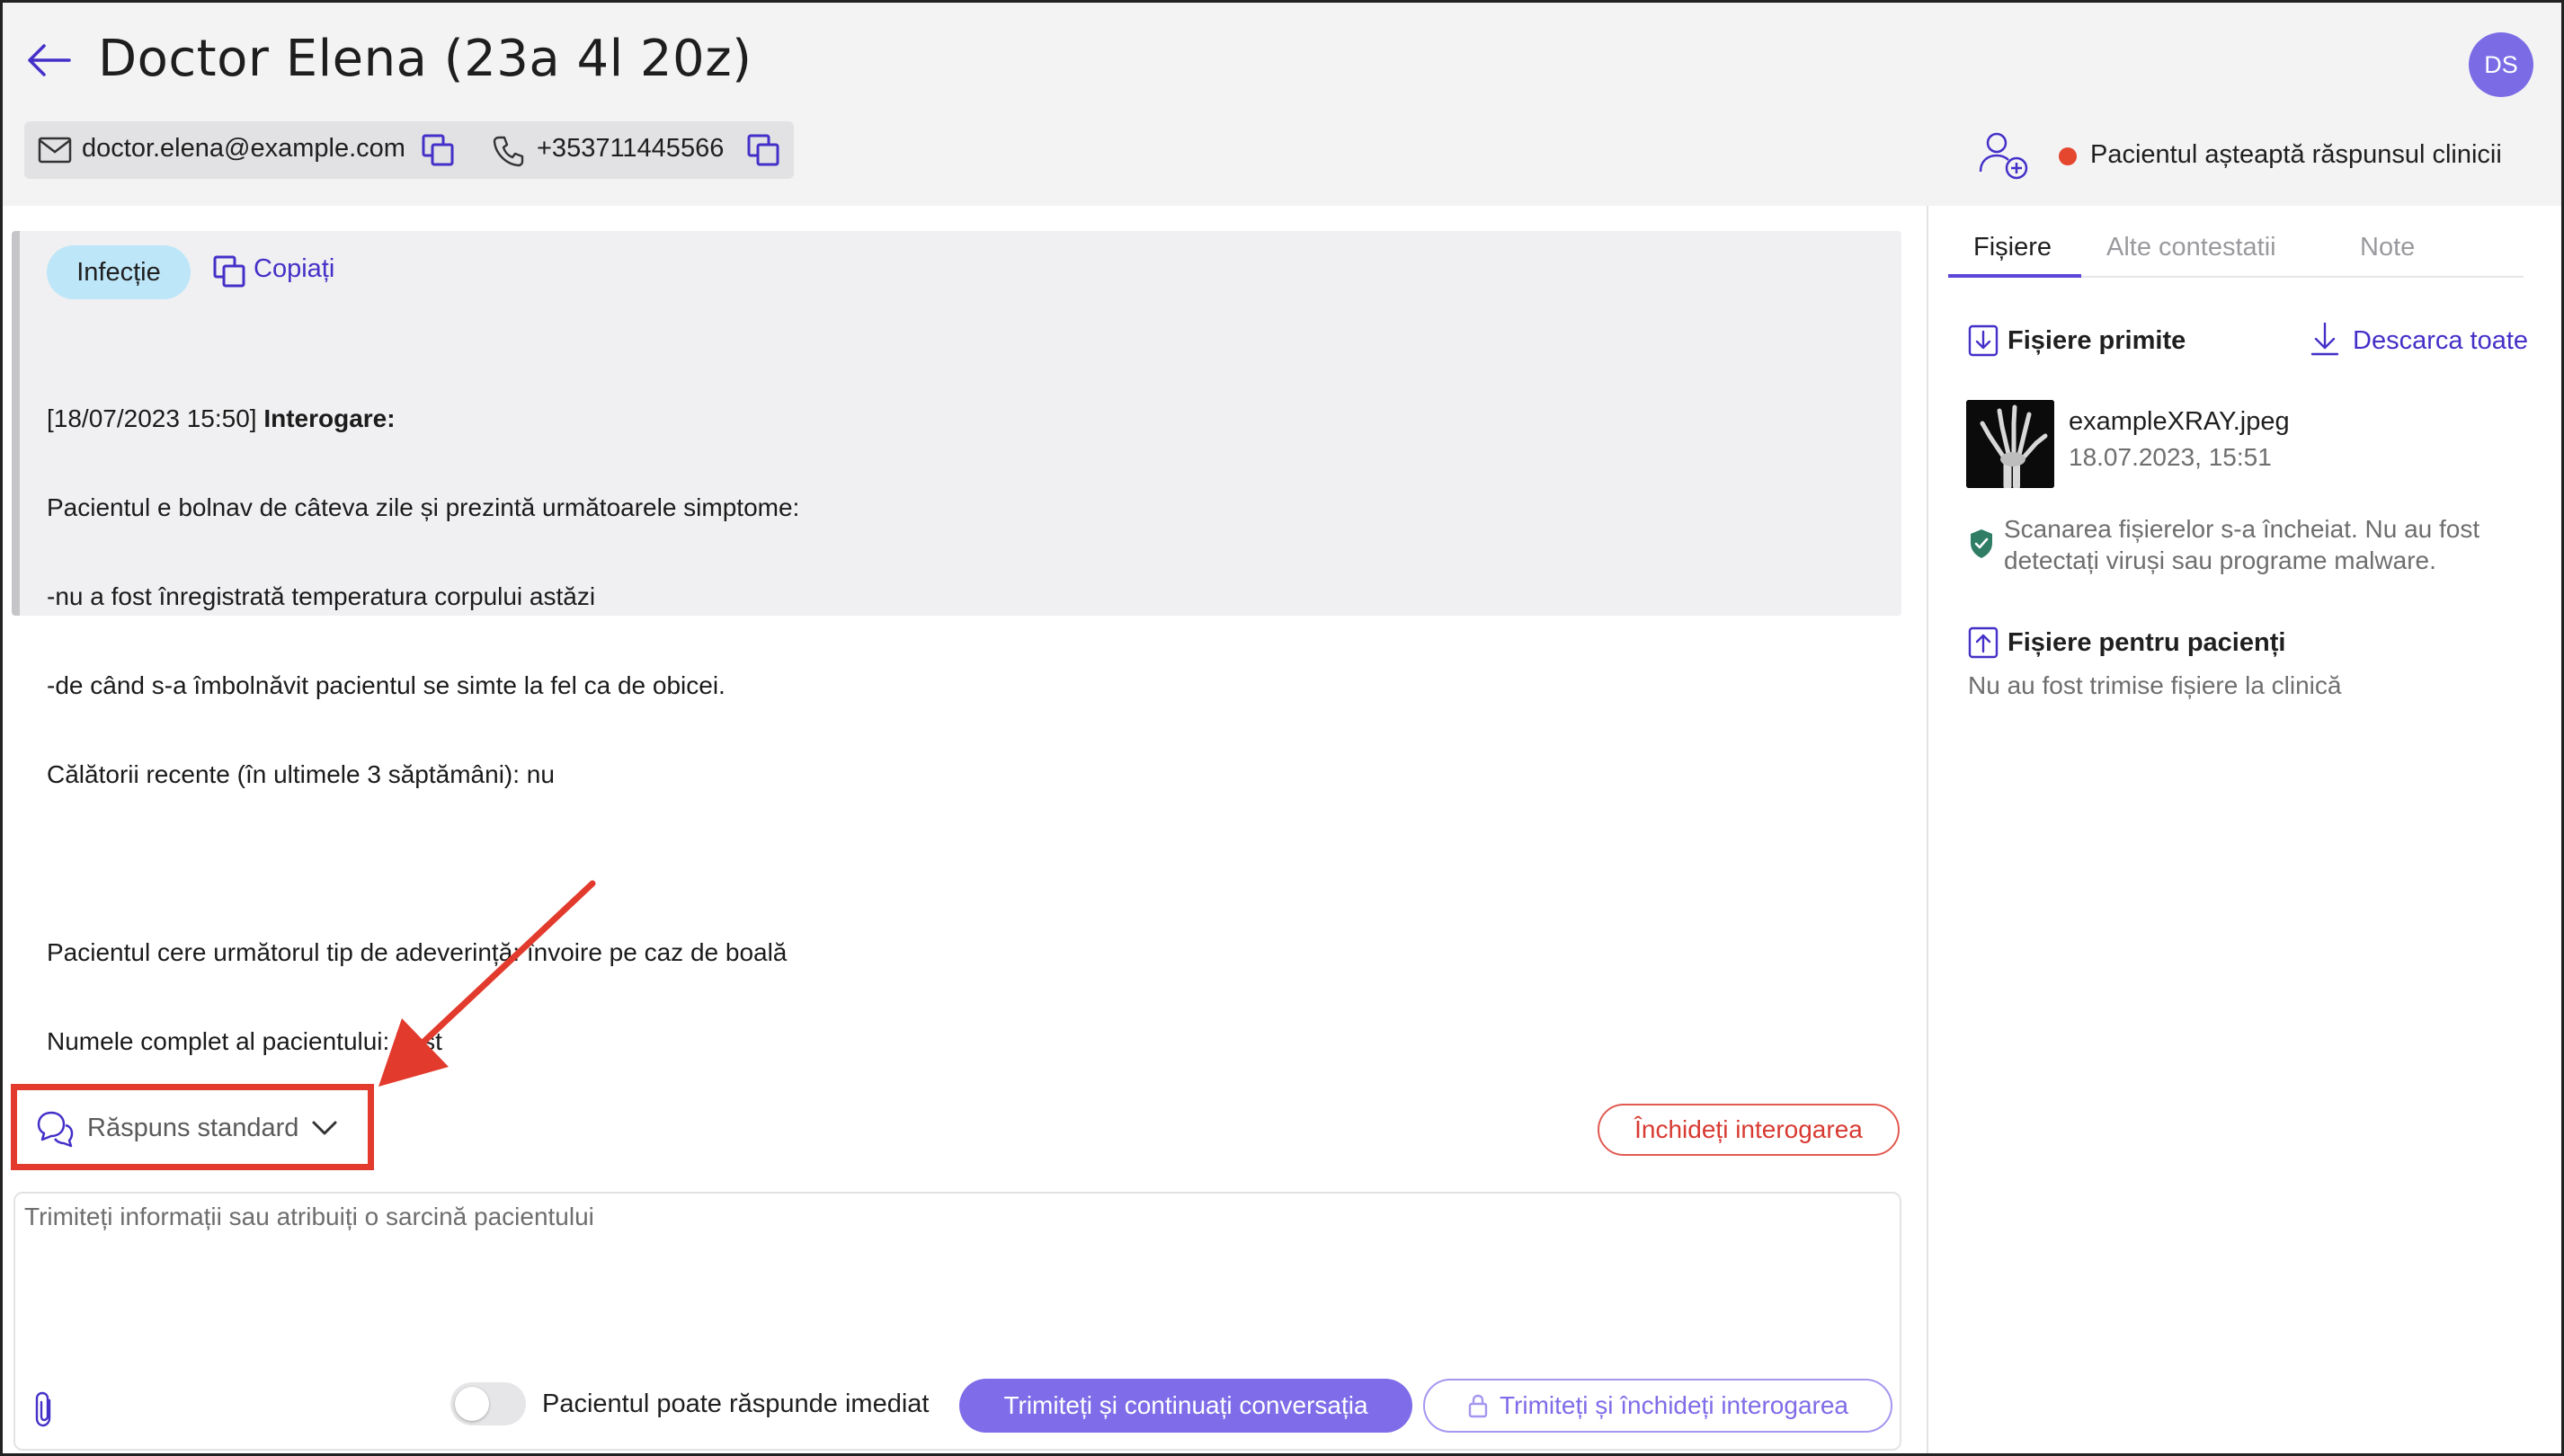 The image size is (2564, 1456). I want to click on send-close-button: Trimiteți și închideți interogarea, so click(1657, 1406).